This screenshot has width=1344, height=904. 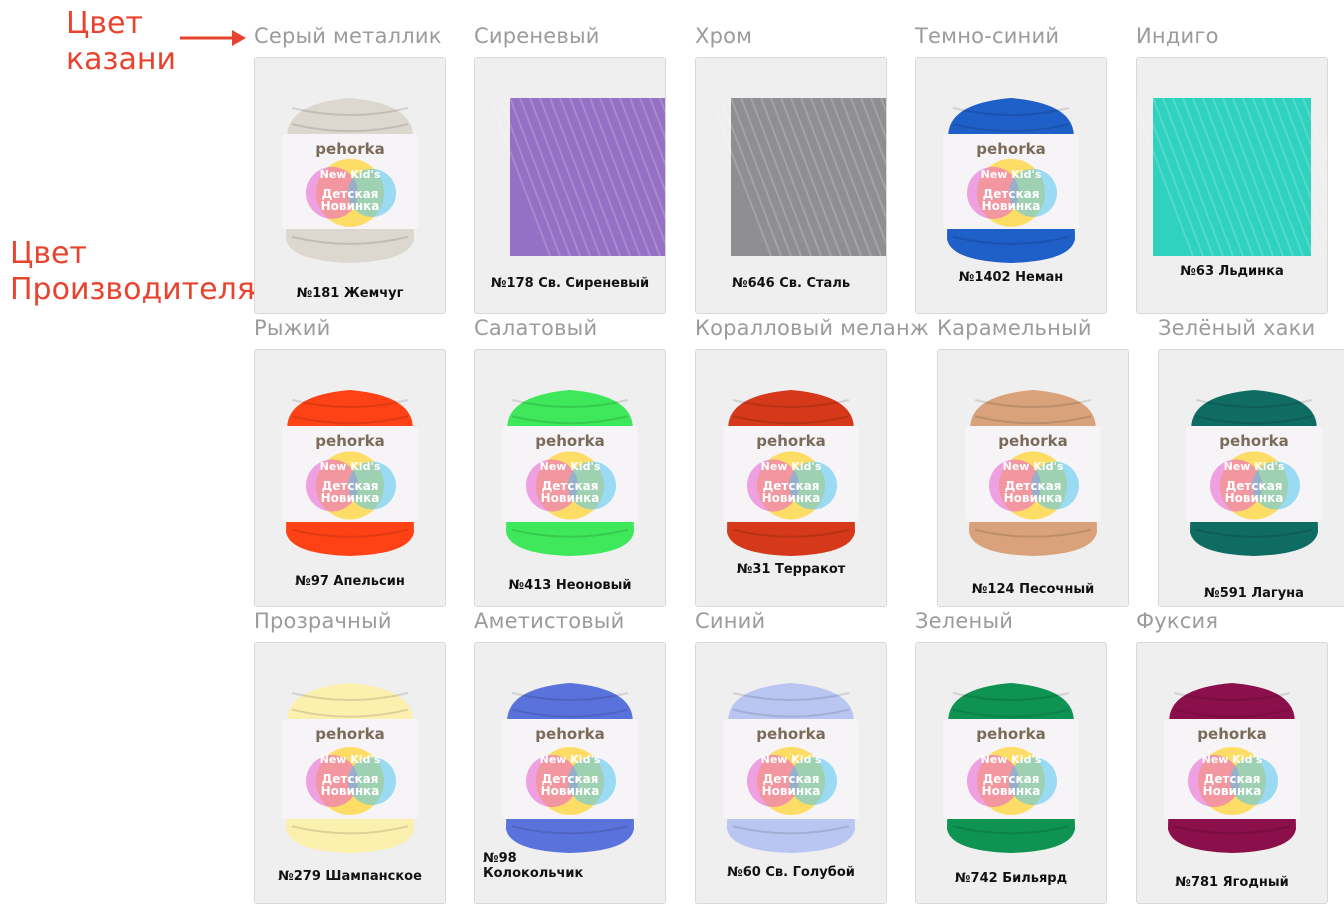 I want to click on kazan-color-name: Аметистовый, so click(x=549, y=621).